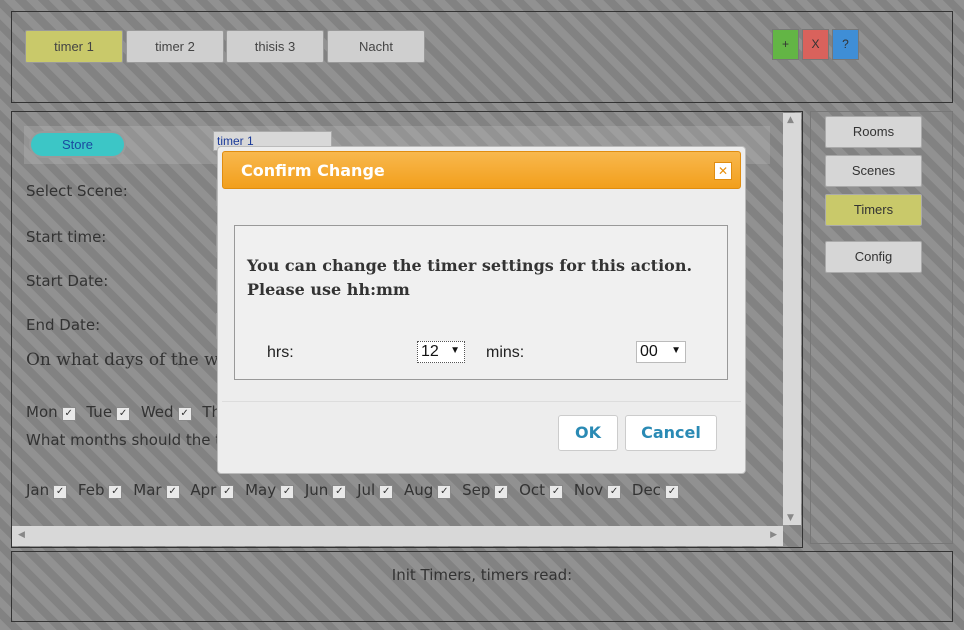  I want to click on hrs-select: 12 ▼, so click(441, 352).